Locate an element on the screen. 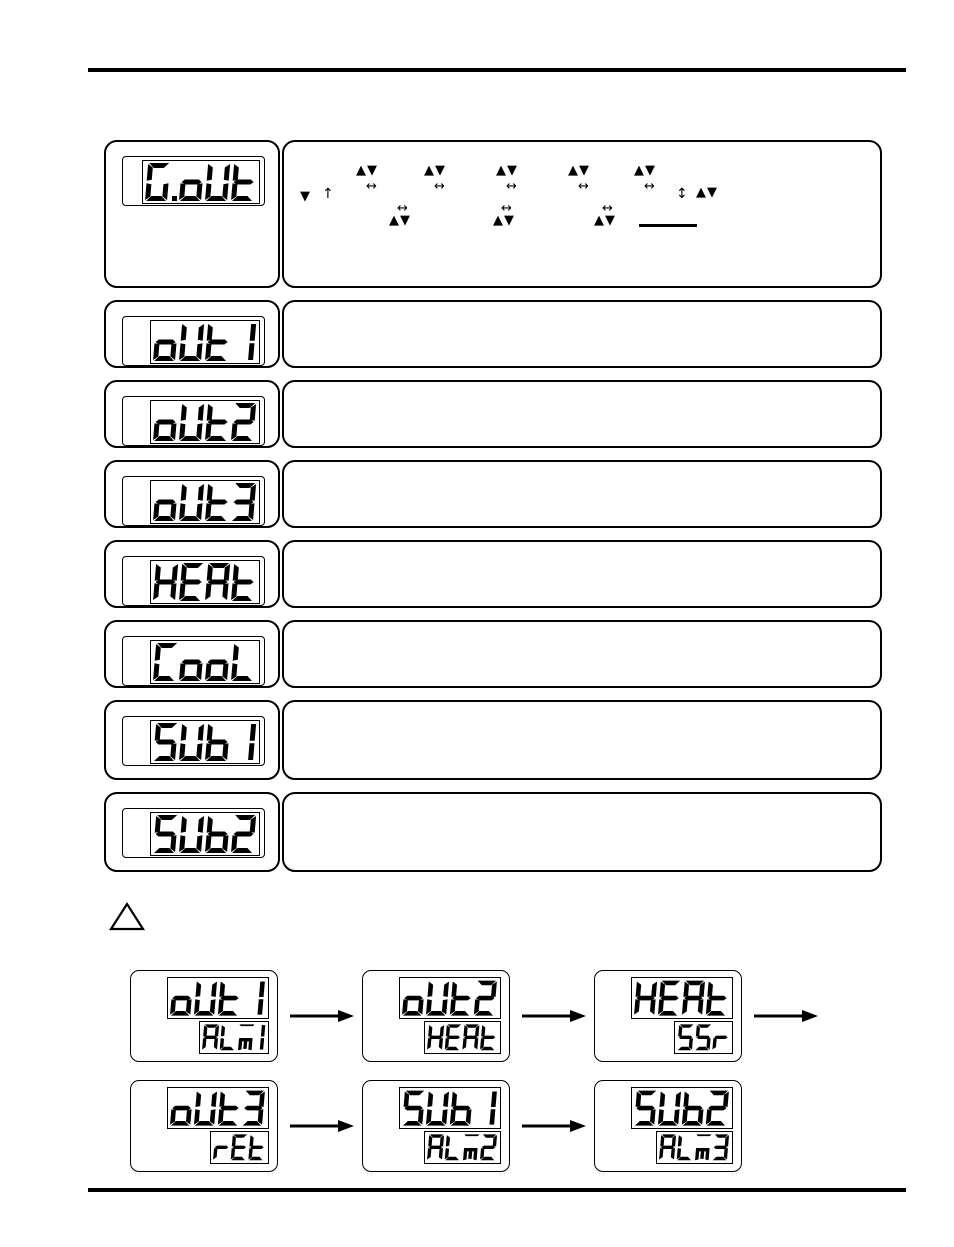  up-down-triangles-9: ▲▼ is located at coordinates (707, 192).